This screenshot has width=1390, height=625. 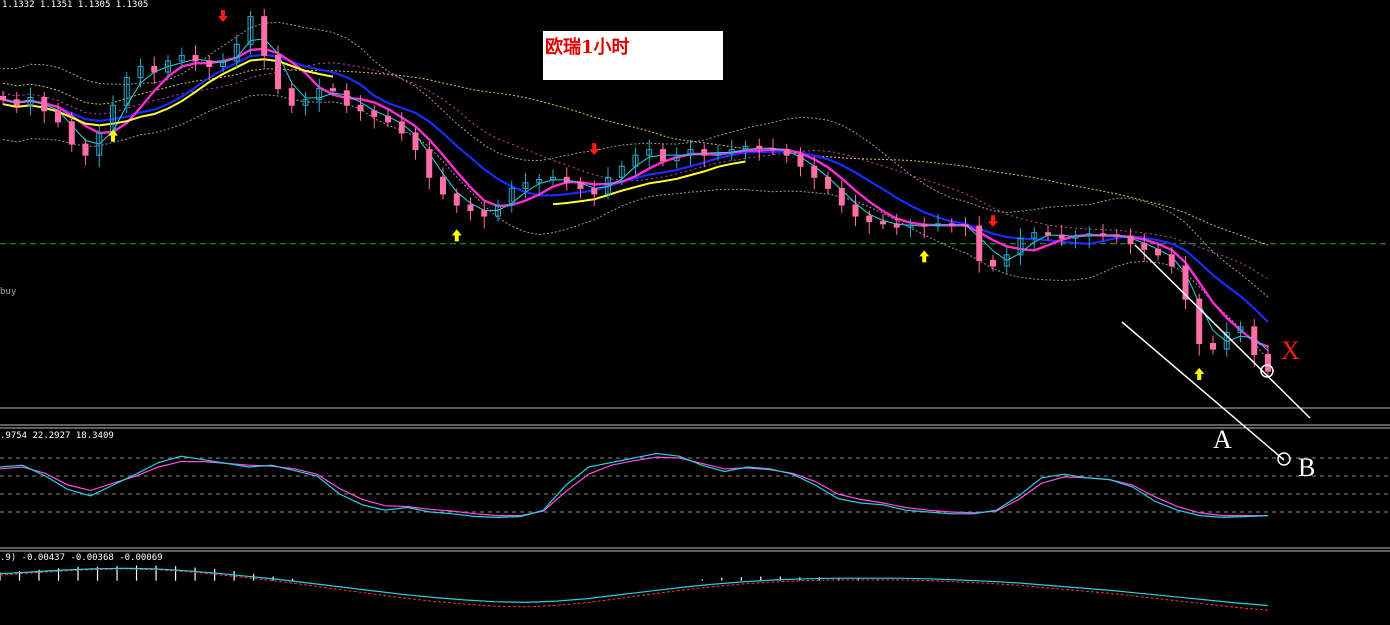 What do you see at coordinates (8, 292) in the screenshot?
I see `buy-line-label: buy` at bounding box center [8, 292].